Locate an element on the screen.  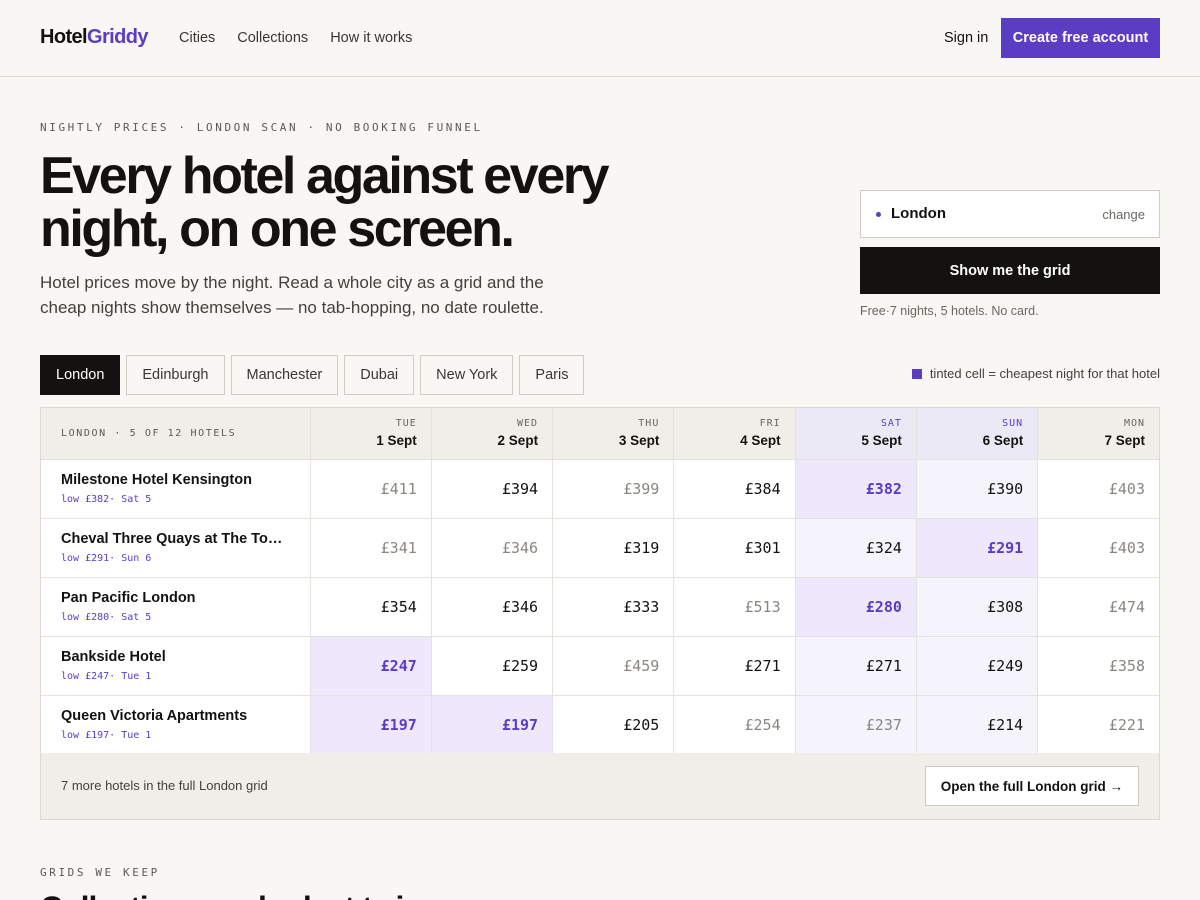
price-cell: £399 is located at coordinates (613, 489).